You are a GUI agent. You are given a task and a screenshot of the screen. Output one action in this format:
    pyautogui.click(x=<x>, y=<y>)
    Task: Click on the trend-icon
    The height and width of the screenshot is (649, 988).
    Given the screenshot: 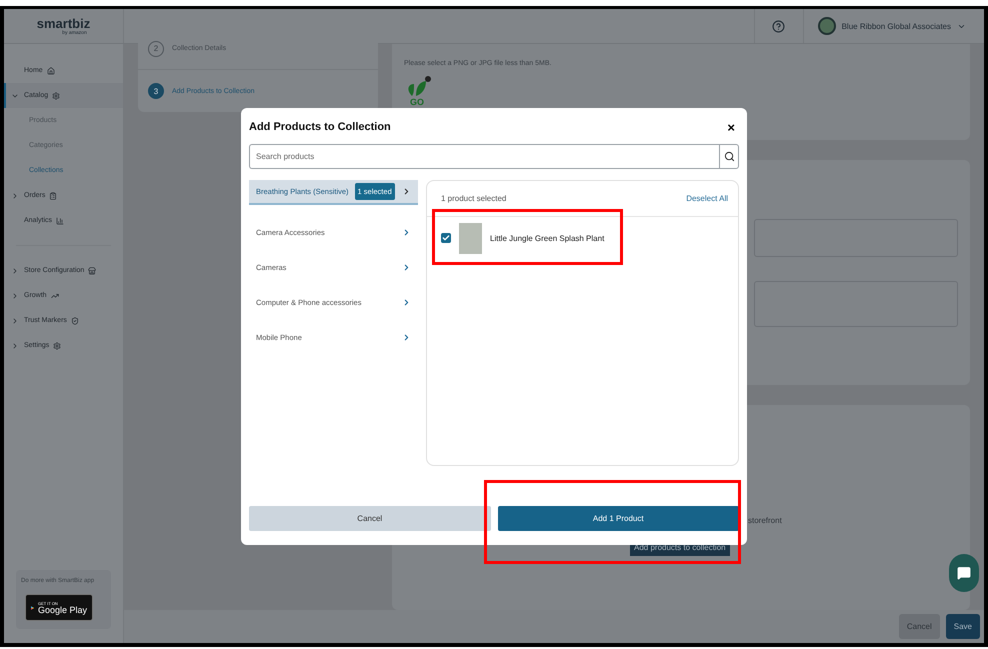 What is the action you would take?
    pyautogui.click(x=54, y=296)
    